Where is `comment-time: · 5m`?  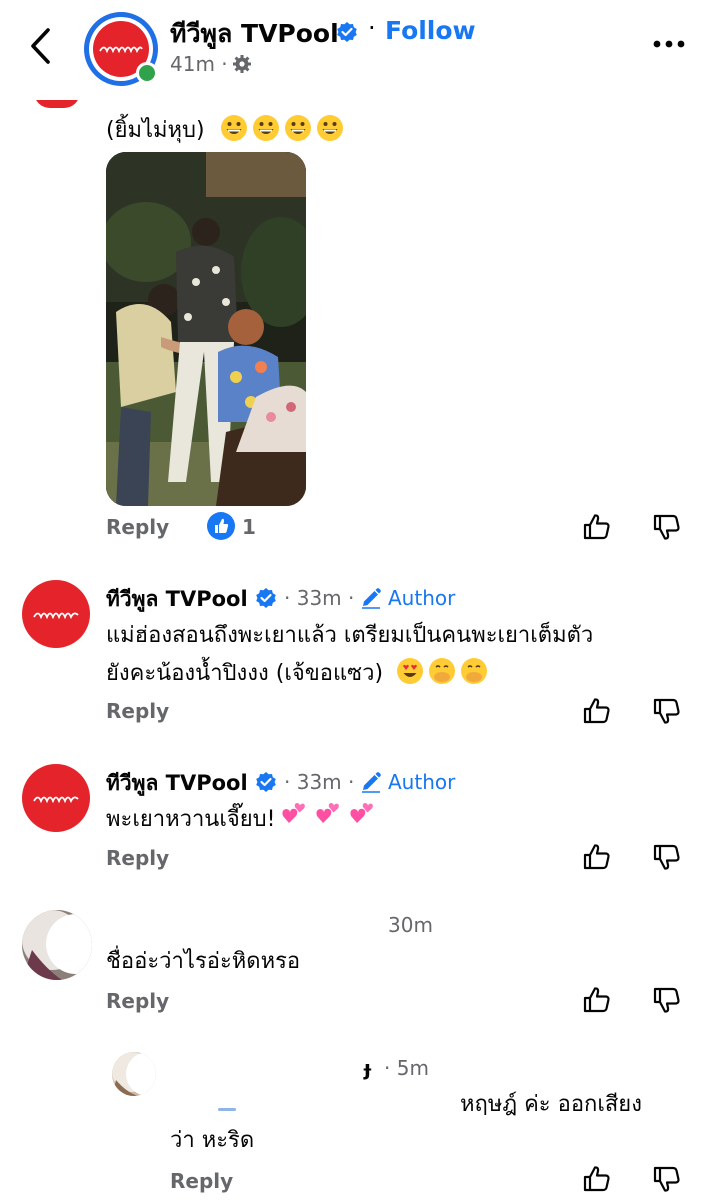 comment-time: · 5m is located at coordinates (406, 1068).